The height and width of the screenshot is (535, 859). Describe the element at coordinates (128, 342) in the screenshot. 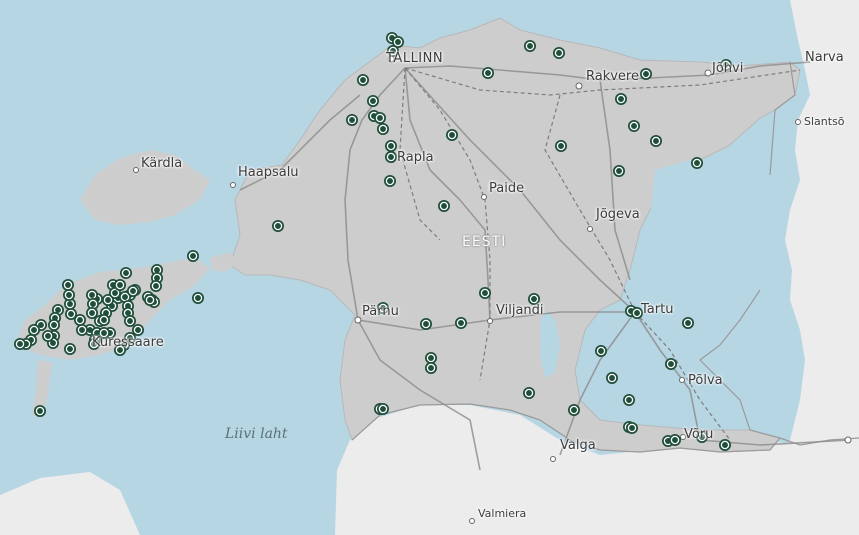

I see `label-kuressaare: Kuressaare` at that location.